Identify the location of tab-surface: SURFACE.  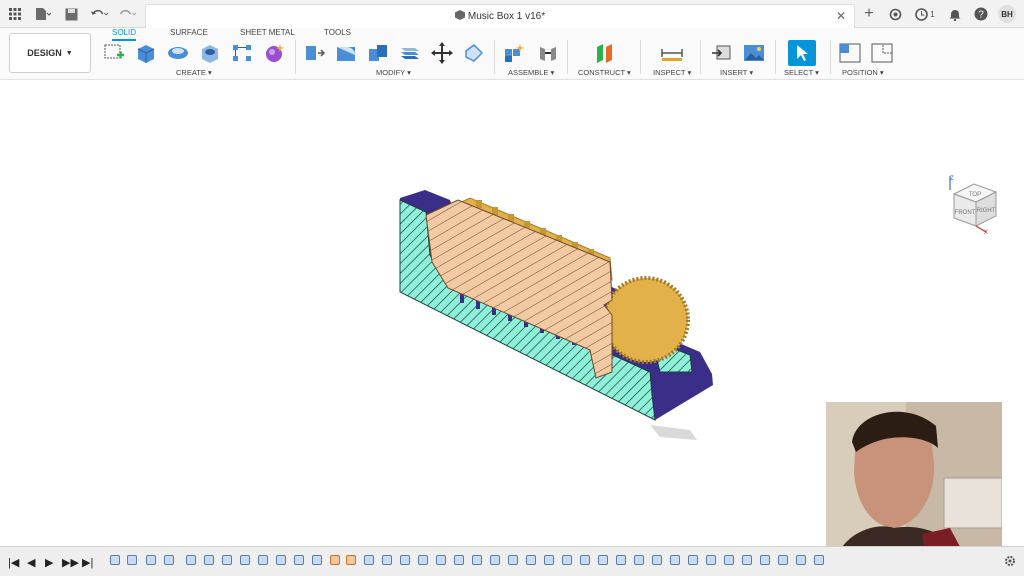
(189, 32).